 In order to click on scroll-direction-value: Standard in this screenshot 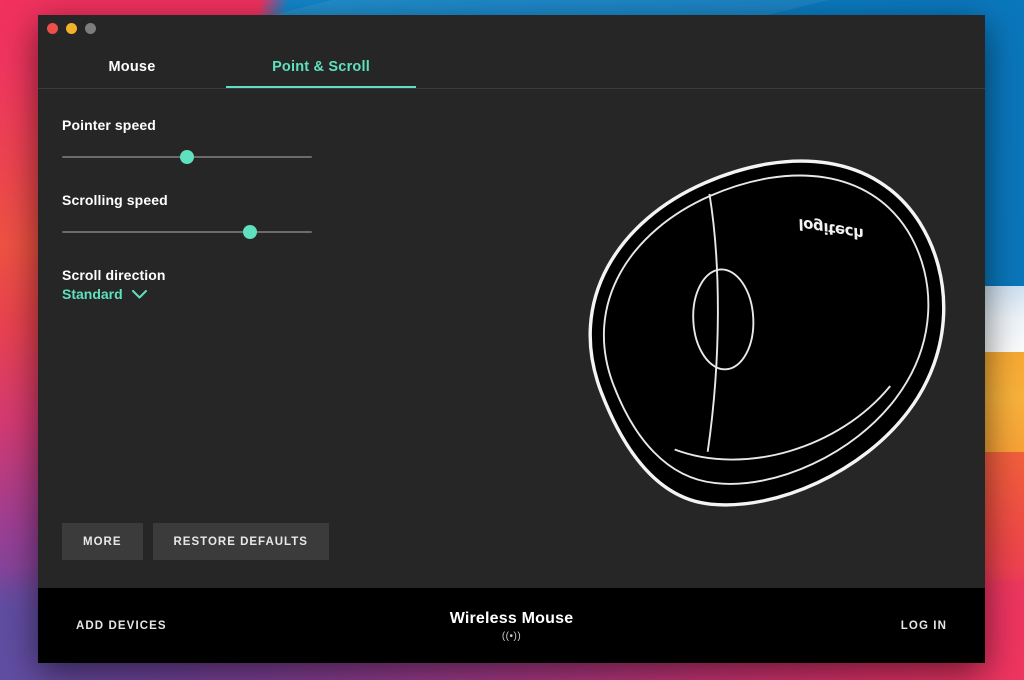, I will do `click(92, 294)`.